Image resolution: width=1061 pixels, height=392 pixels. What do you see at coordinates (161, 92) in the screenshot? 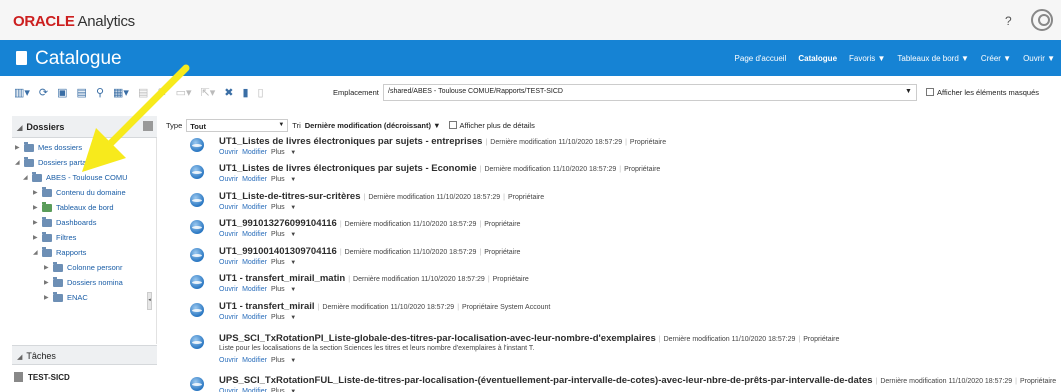
I see `edit-icon: ✎` at bounding box center [161, 92].